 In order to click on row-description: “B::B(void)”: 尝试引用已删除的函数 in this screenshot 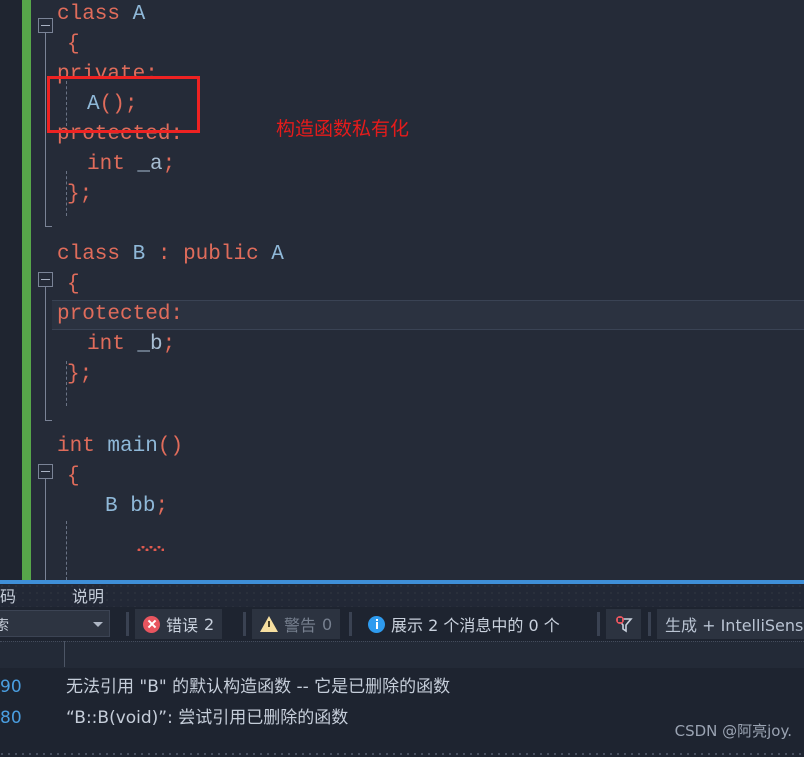, I will do `click(207, 718)`.